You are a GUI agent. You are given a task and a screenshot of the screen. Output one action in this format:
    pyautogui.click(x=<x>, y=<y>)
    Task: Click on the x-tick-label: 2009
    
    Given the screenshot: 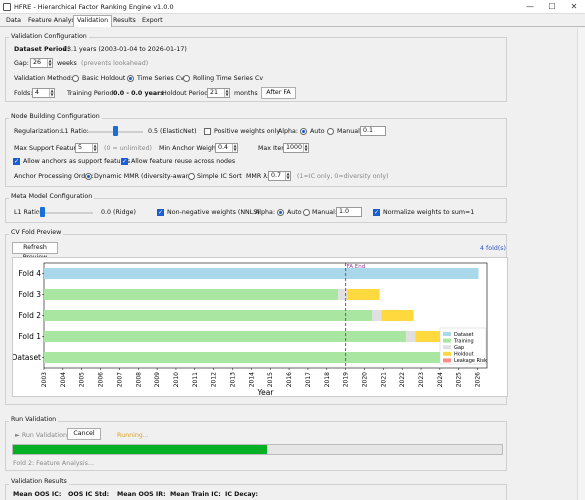 What is the action you would take?
    pyautogui.click(x=157, y=379)
    